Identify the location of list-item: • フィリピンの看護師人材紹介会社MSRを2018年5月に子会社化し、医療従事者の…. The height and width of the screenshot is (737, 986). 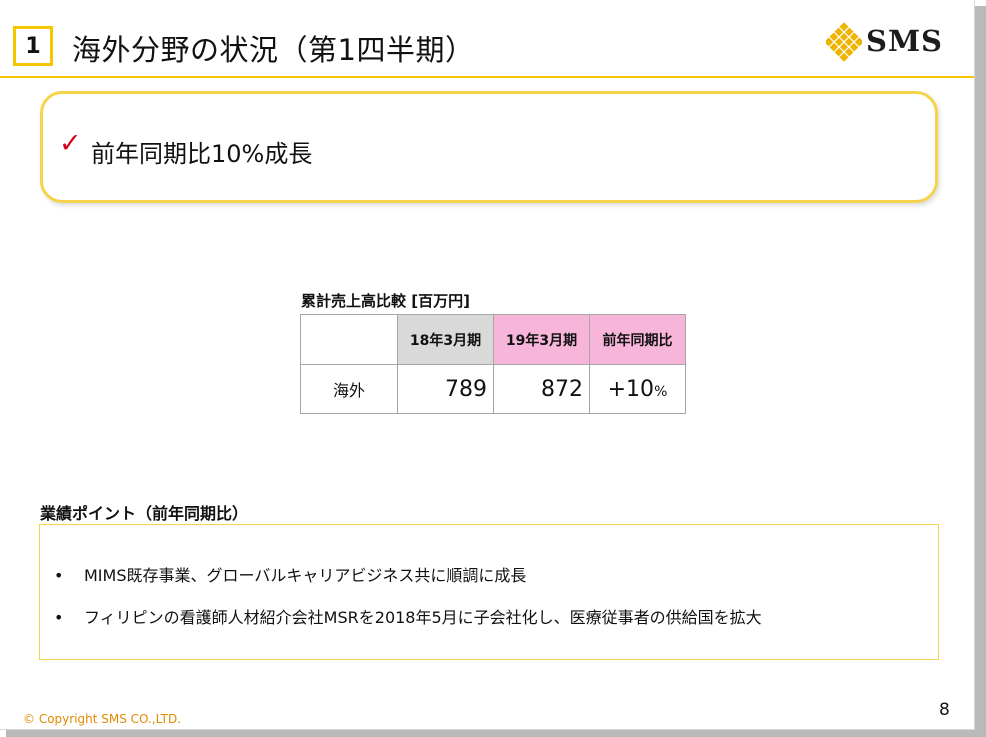
(408, 616).